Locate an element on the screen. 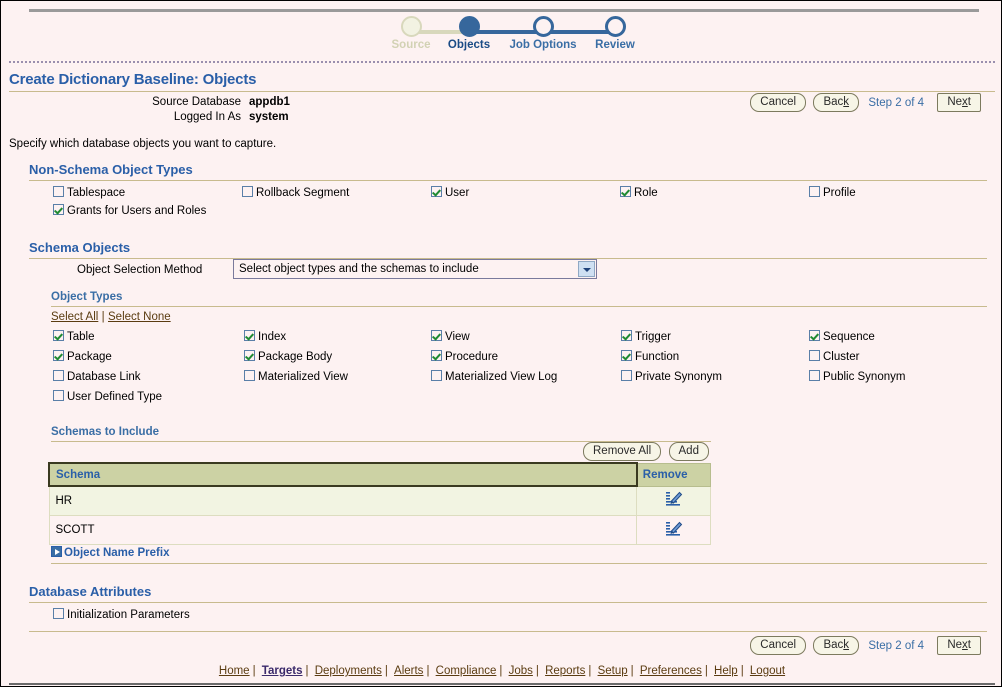 This screenshot has height=689, width=1004. checkbox-box-cluster is located at coordinates (814, 355).